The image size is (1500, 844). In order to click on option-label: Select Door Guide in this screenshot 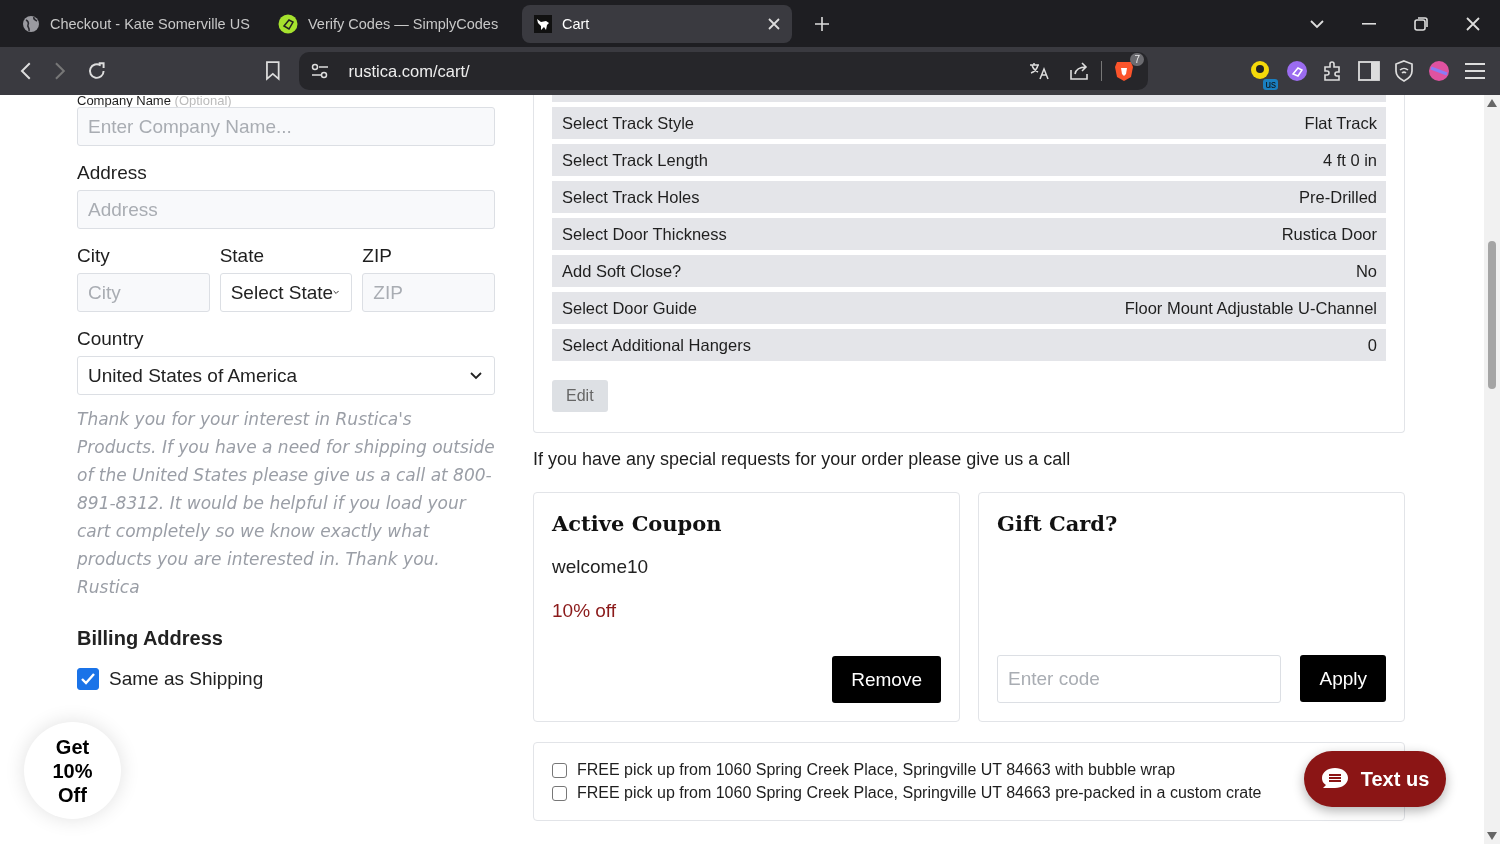, I will do `click(629, 308)`.